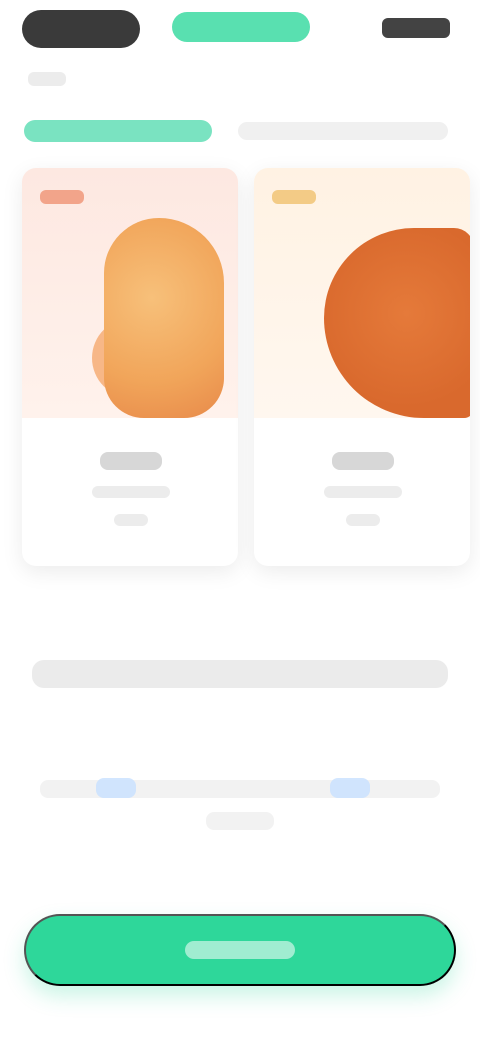 This screenshot has width=480, height=1040. I want to click on cta-label, so click(240, 950).